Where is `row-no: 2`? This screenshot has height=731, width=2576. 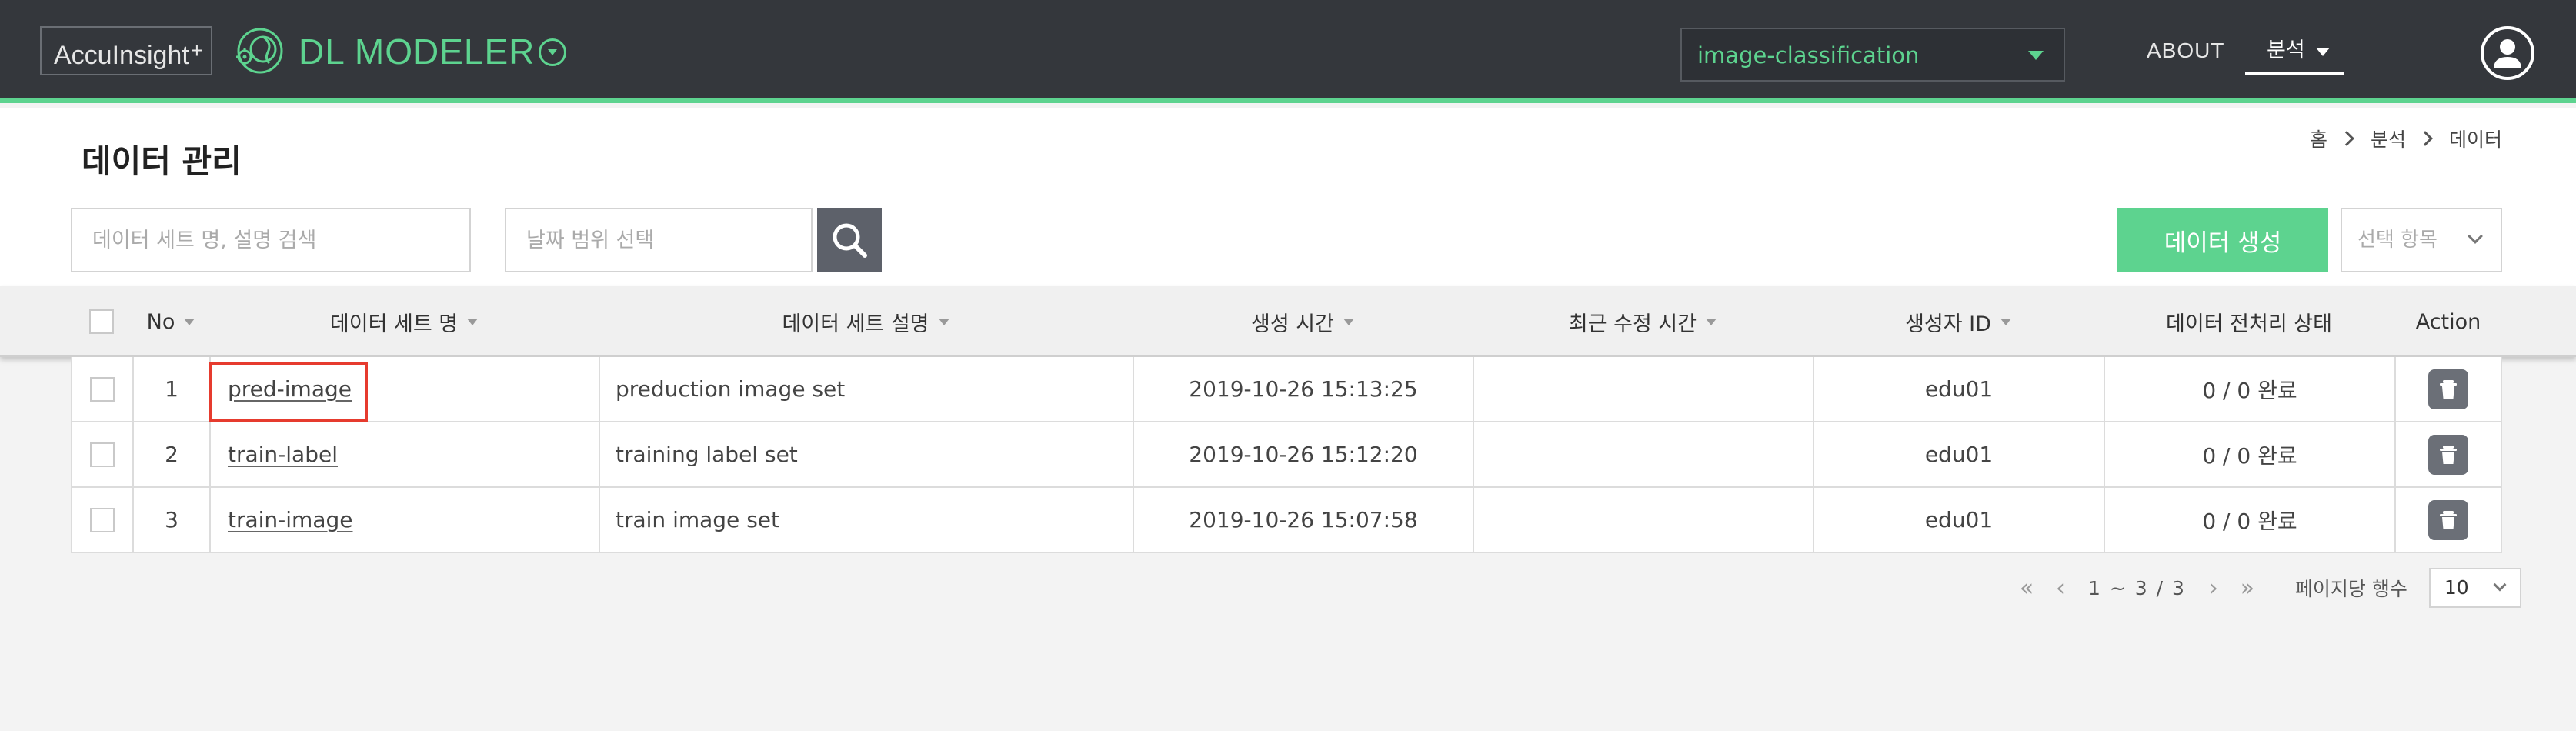 row-no: 2 is located at coordinates (172, 454).